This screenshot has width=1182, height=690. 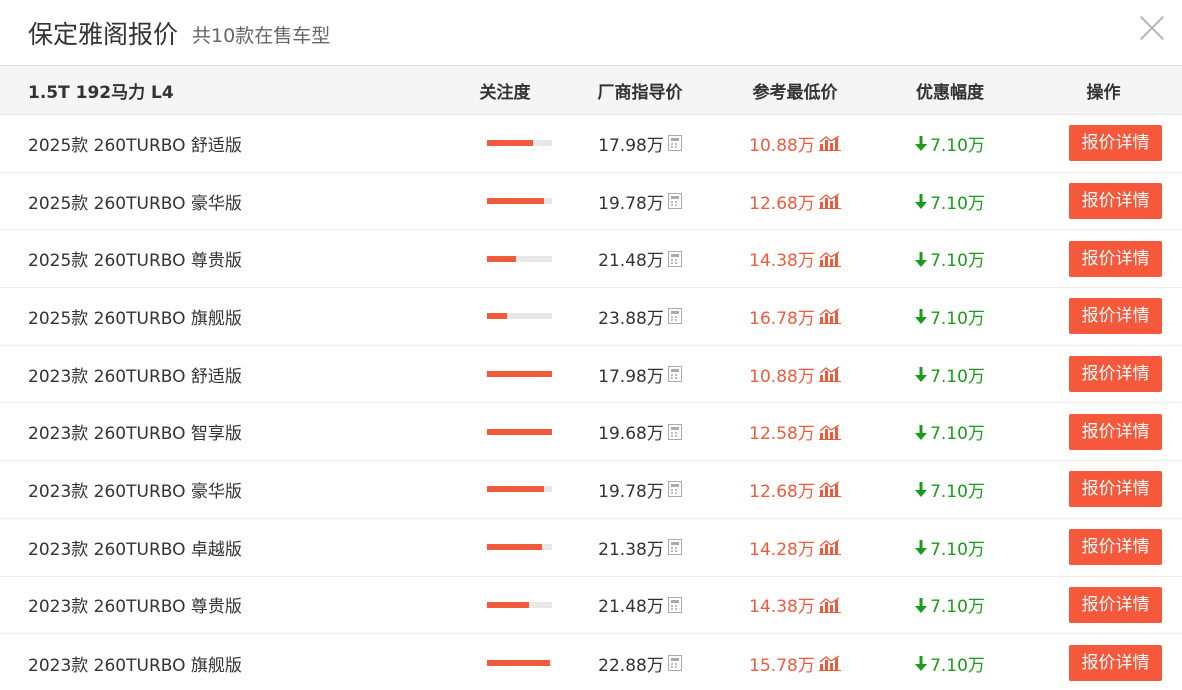 What do you see at coordinates (631, 261) in the screenshot?
I see `msrp-value: 21.48万` at bounding box center [631, 261].